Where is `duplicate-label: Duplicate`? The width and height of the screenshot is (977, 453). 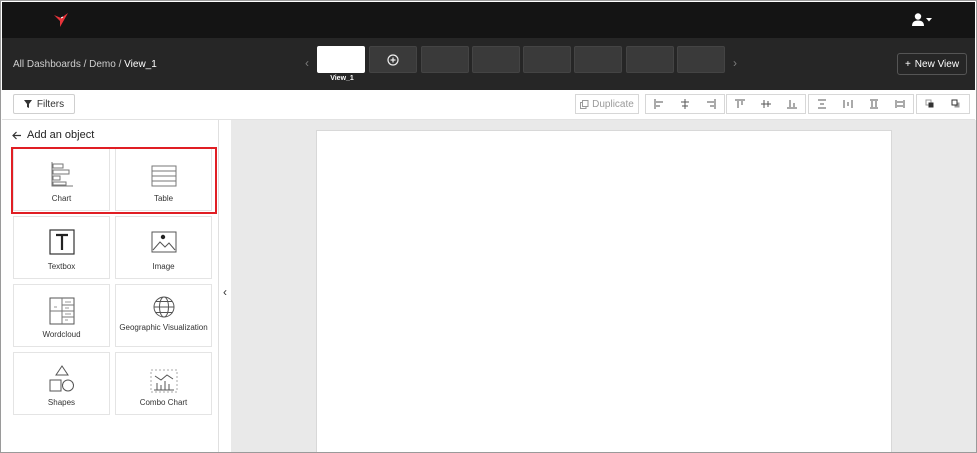 duplicate-label: Duplicate is located at coordinates (613, 104).